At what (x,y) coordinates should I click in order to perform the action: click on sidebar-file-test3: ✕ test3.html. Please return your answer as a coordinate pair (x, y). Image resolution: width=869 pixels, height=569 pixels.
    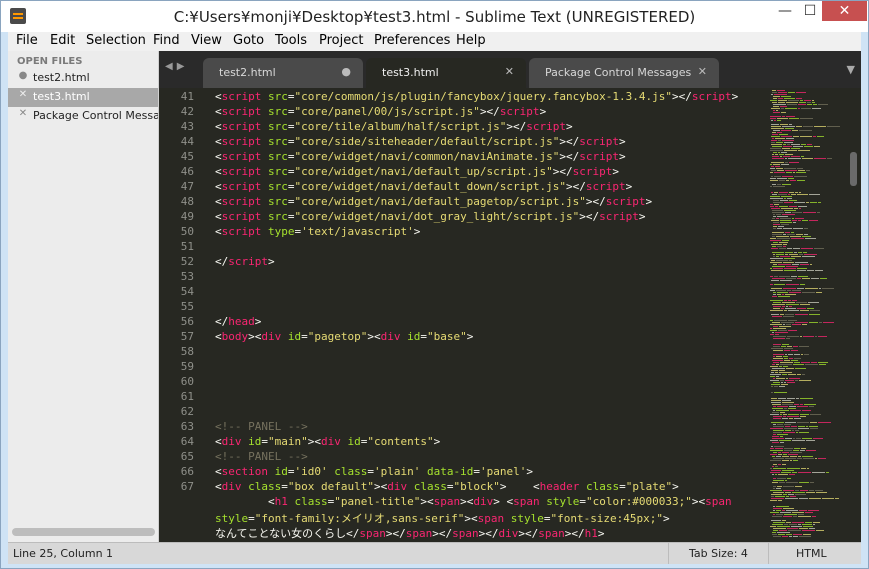
    Looking at the image, I should click on (83, 97).